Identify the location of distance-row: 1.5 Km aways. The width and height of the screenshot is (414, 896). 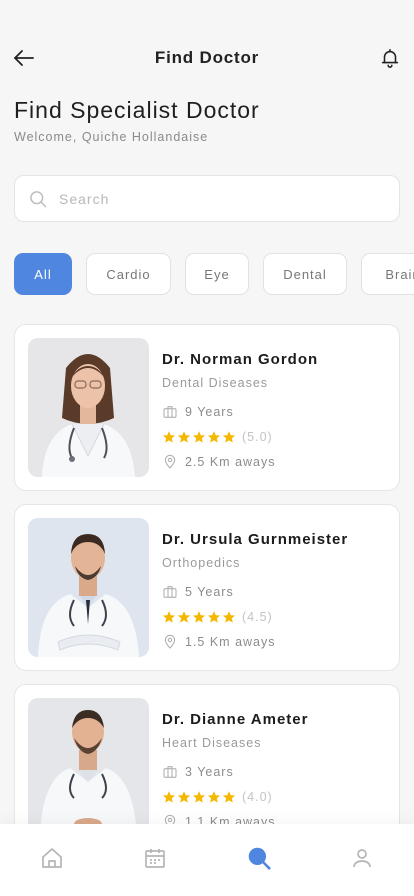
(255, 642).